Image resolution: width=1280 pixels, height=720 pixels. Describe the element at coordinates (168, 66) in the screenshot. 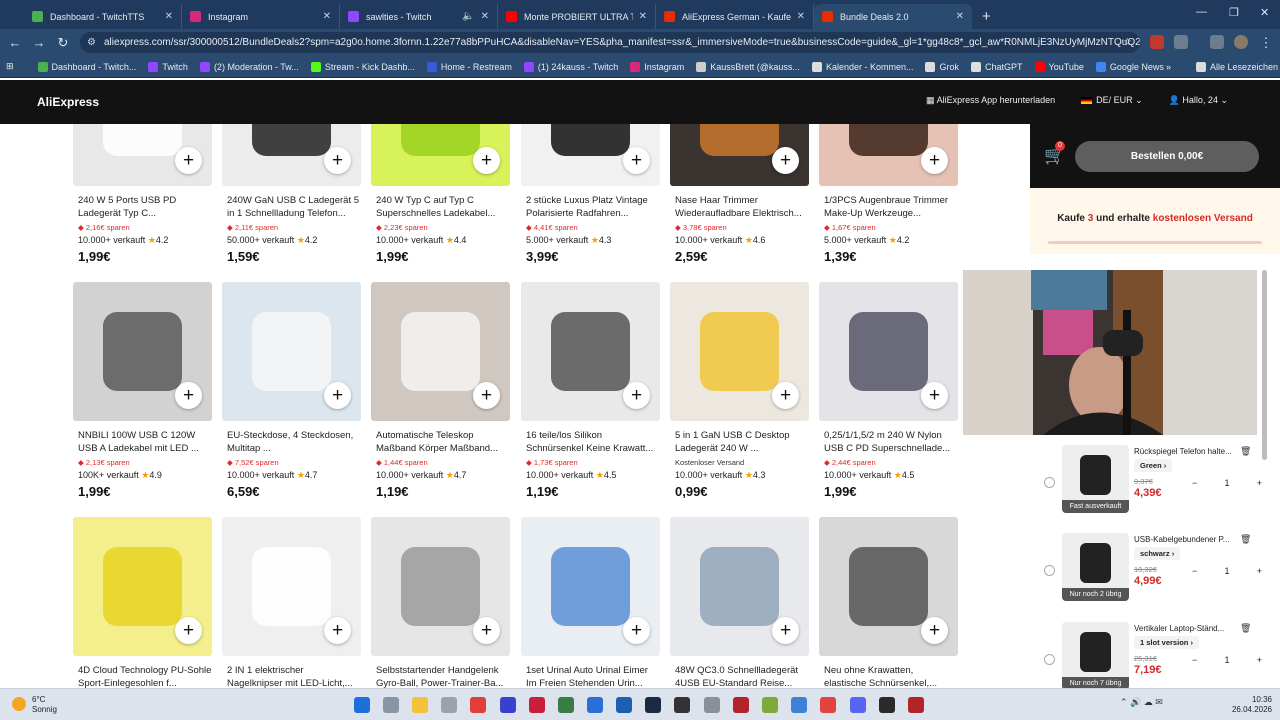

I see `bookmark-twitch: Twitch` at that location.